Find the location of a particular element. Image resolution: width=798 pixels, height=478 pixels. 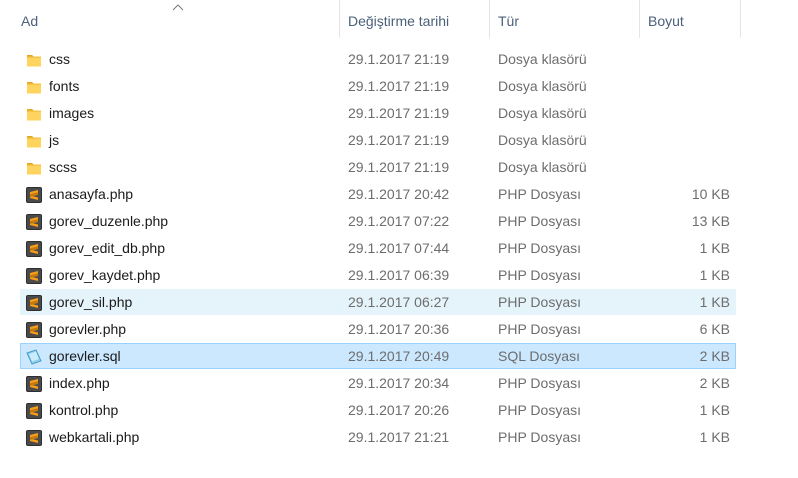

file-name: kontrol.php is located at coordinates (84, 410).